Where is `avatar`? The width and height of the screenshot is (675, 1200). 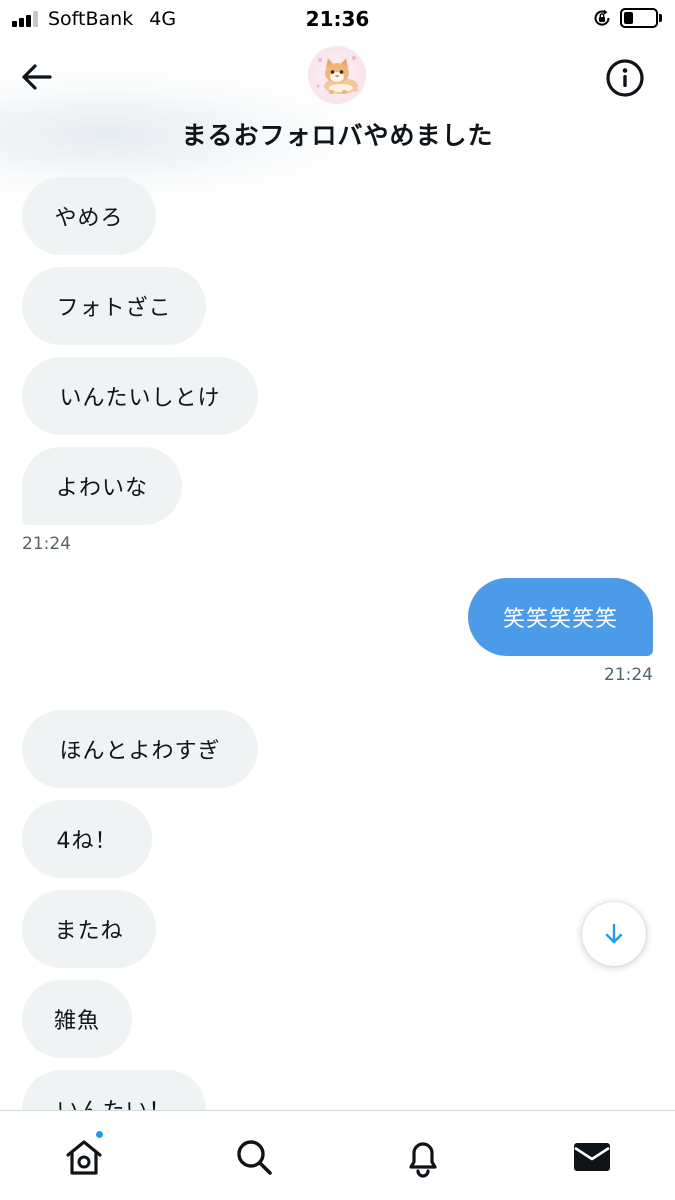
avatar is located at coordinates (337, 75).